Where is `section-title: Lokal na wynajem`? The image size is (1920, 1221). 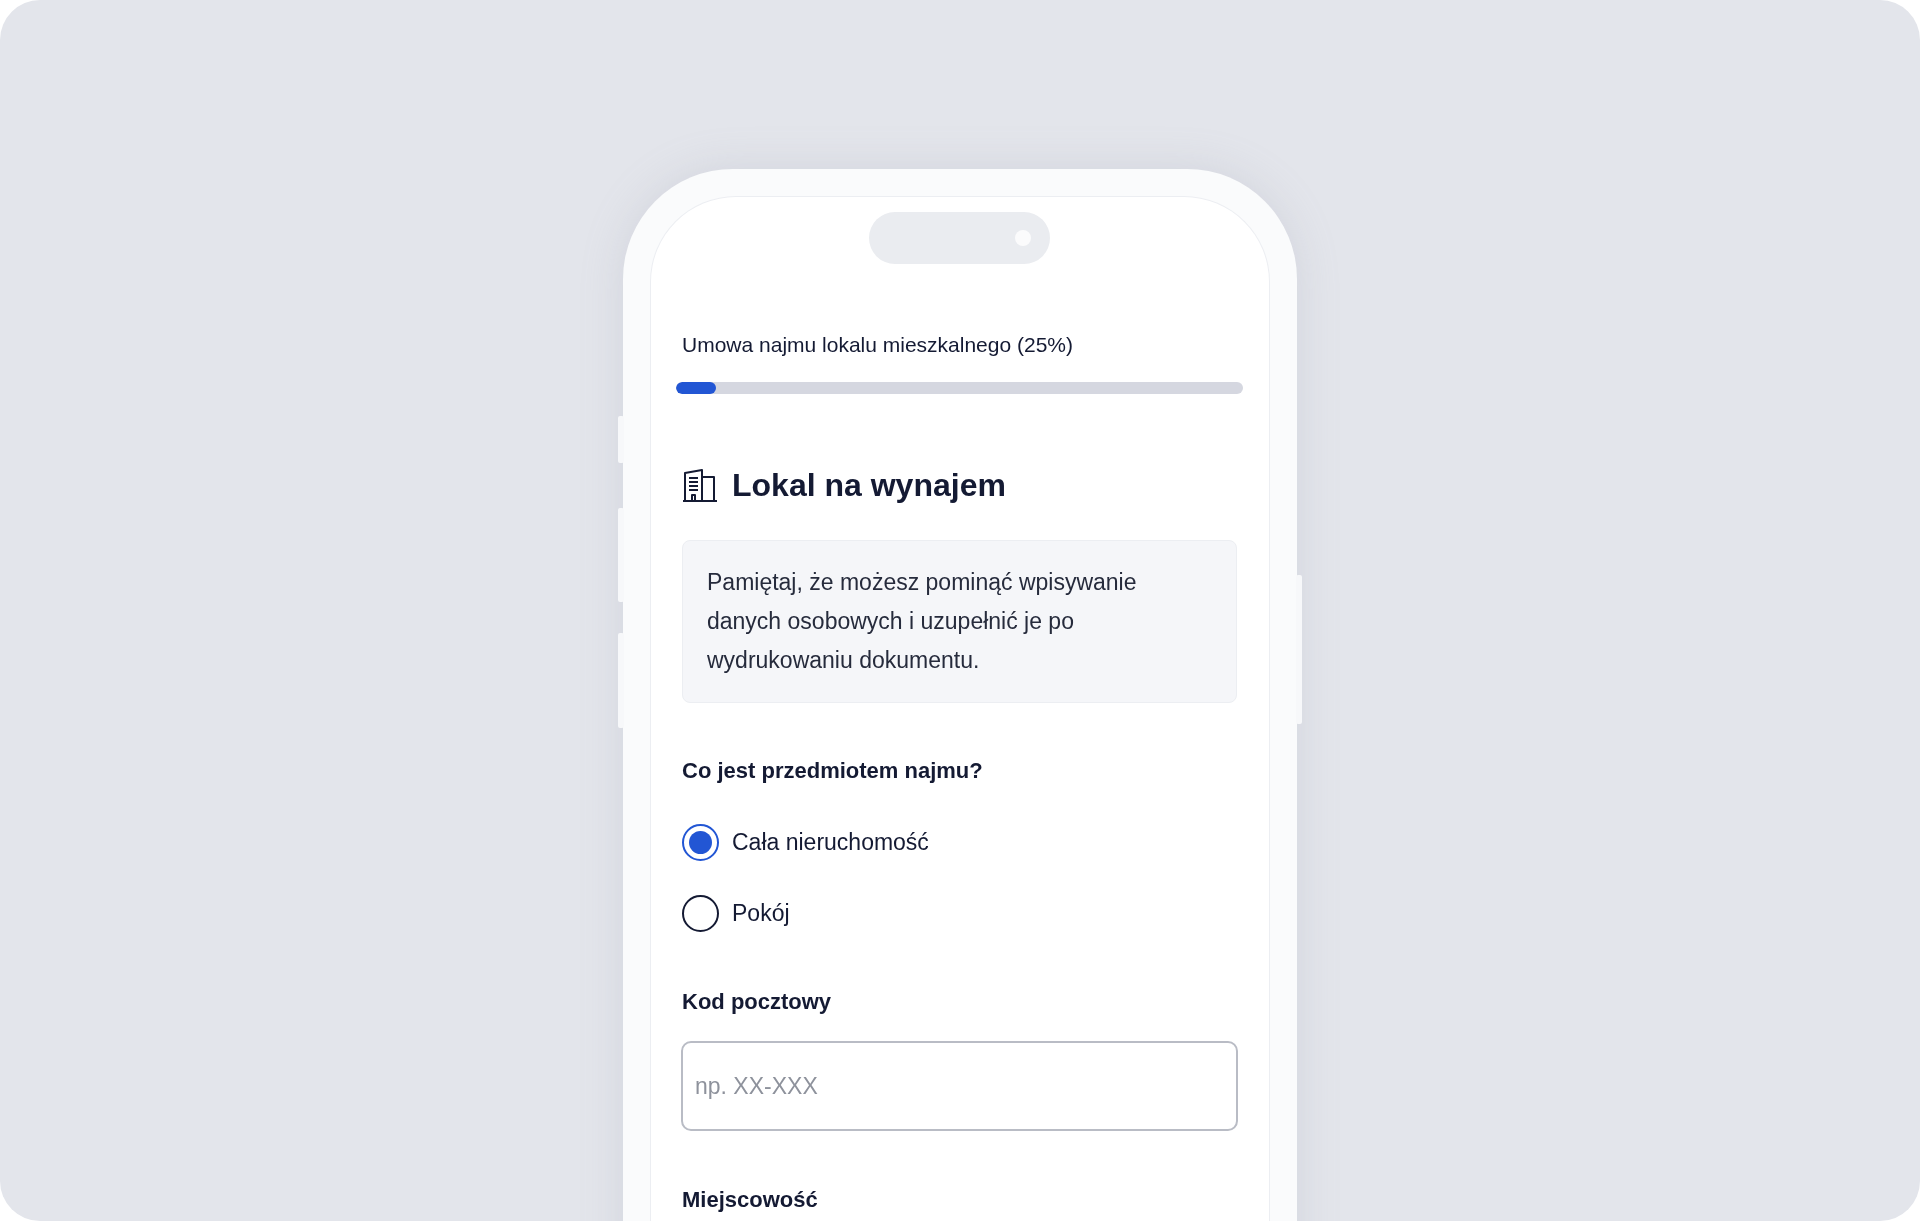 section-title: Lokal na wynajem is located at coordinates (869, 485).